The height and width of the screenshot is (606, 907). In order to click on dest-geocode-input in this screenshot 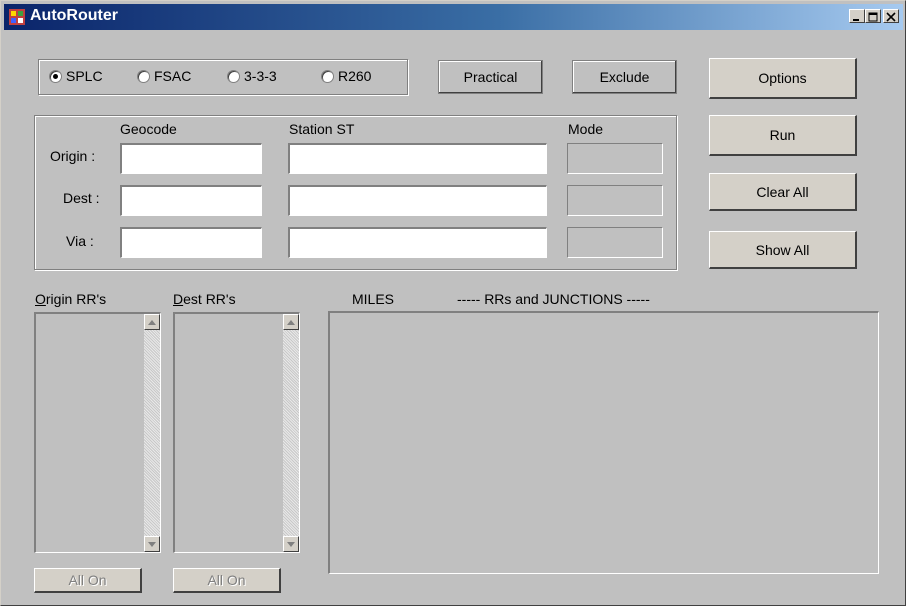, I will do `click(191, 200)`.